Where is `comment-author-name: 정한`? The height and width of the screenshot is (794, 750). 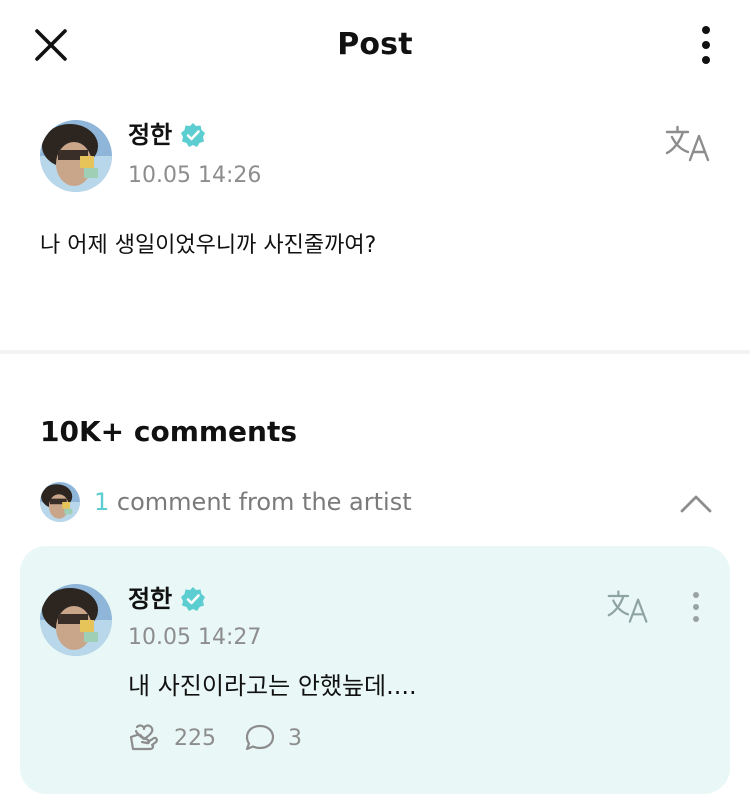
comment-author-name: 정한 is located at coordinates (150, 599).